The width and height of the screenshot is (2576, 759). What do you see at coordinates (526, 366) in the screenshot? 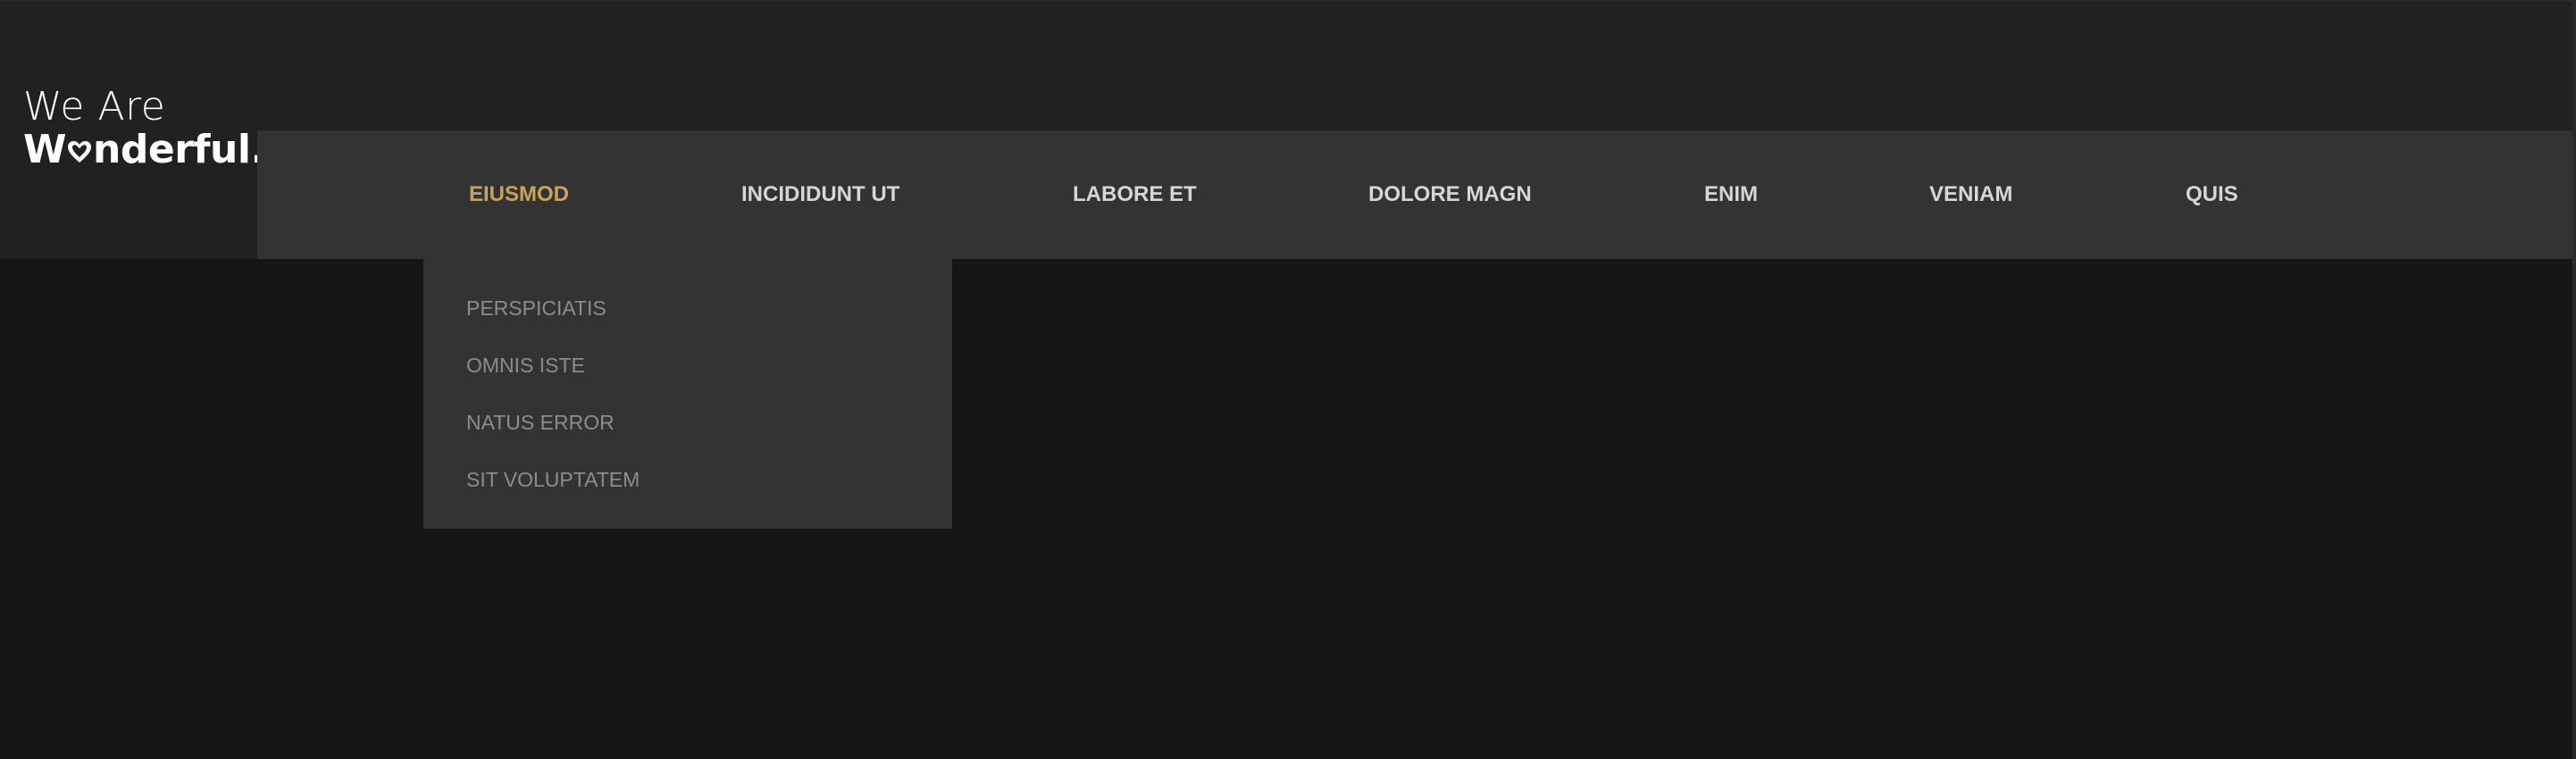
I see `submenu-item-omnis-iste: OMNIS ISTE` at bounding box center [526, 366].